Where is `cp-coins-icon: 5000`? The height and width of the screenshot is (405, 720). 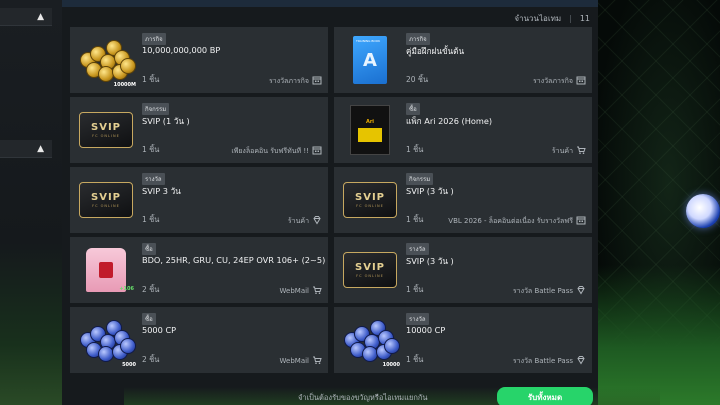
cp-coins-icon: 5000 is located at coordinates (106, 340).